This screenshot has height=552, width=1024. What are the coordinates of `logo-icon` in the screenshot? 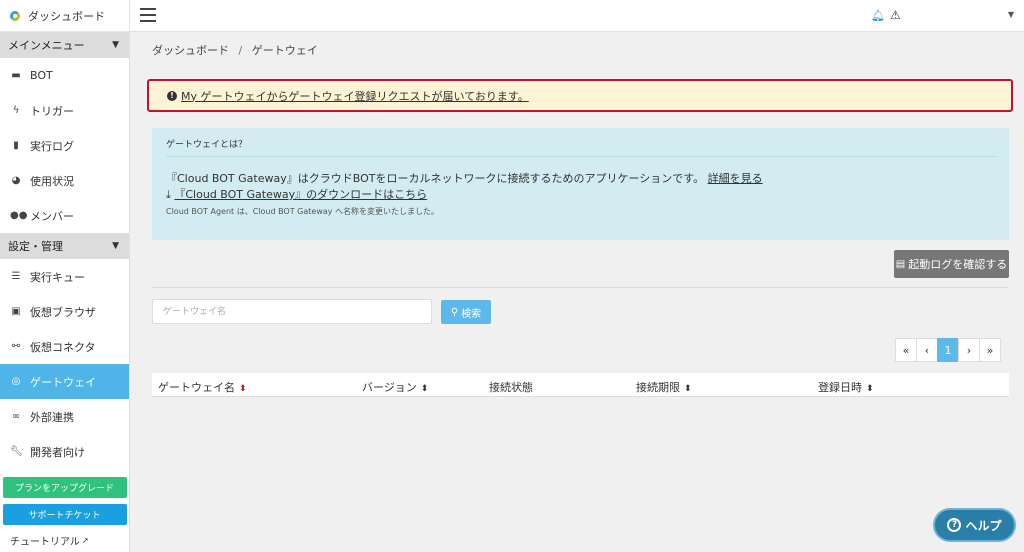 It's located at (15, 15).